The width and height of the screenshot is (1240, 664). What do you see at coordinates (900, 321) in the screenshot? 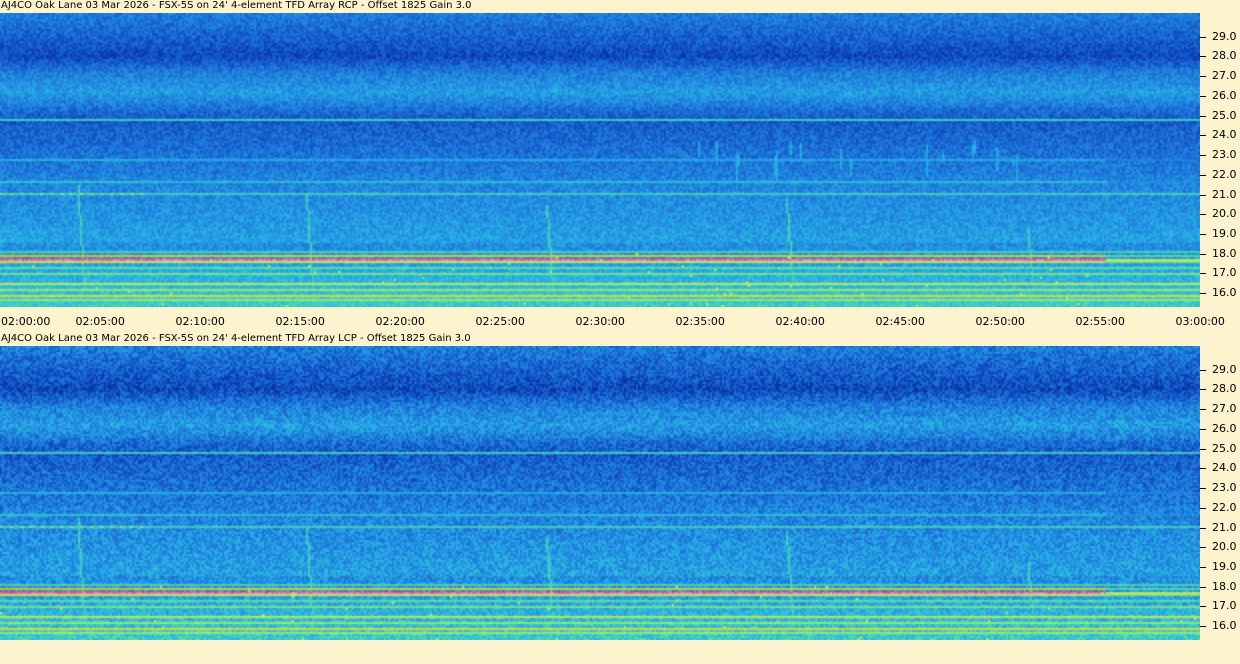
I see `x-tick-label: 02:45:00` at bounding box center [900, 321].